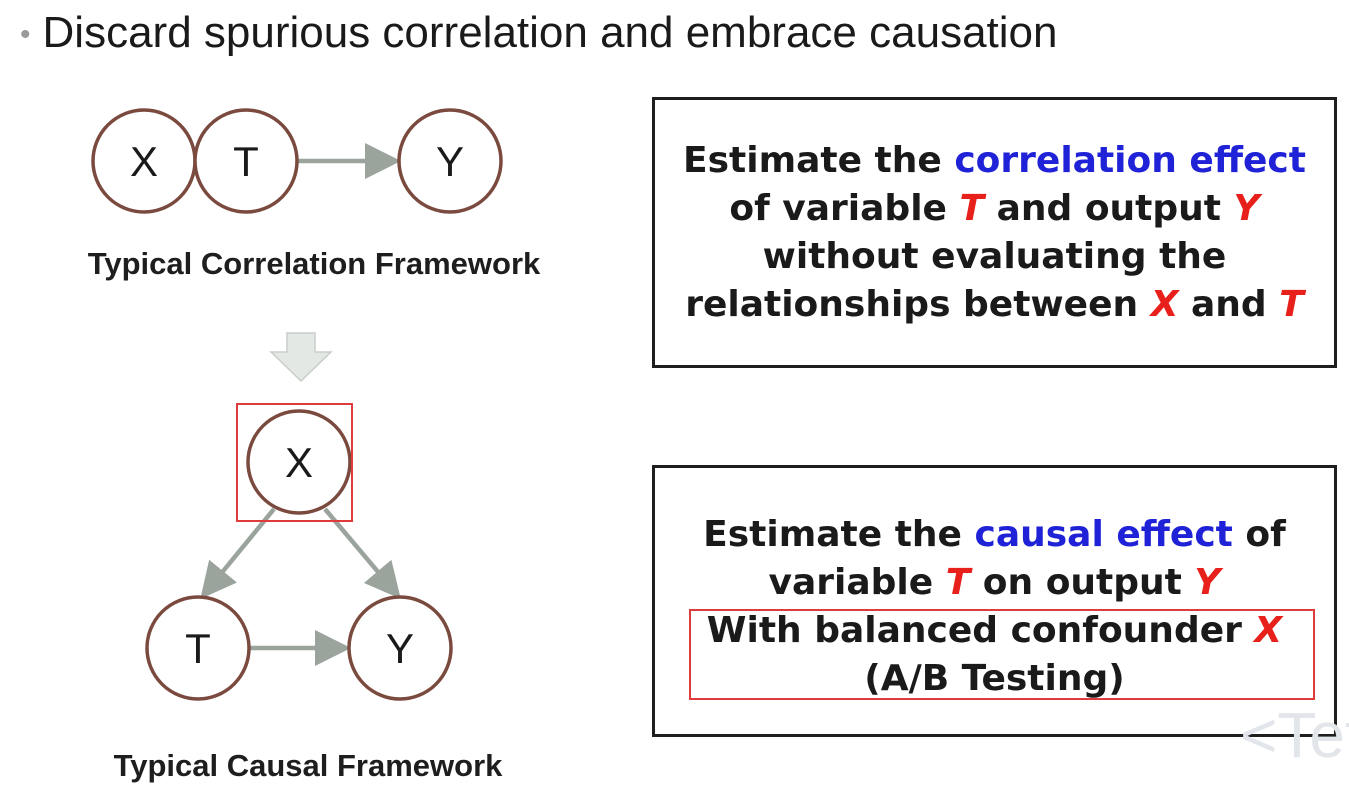  What do you see at coordinates (1109, 208) in the screenshot?
I see `corr-line2-mid: and output` at bounding box center [1109, 208].